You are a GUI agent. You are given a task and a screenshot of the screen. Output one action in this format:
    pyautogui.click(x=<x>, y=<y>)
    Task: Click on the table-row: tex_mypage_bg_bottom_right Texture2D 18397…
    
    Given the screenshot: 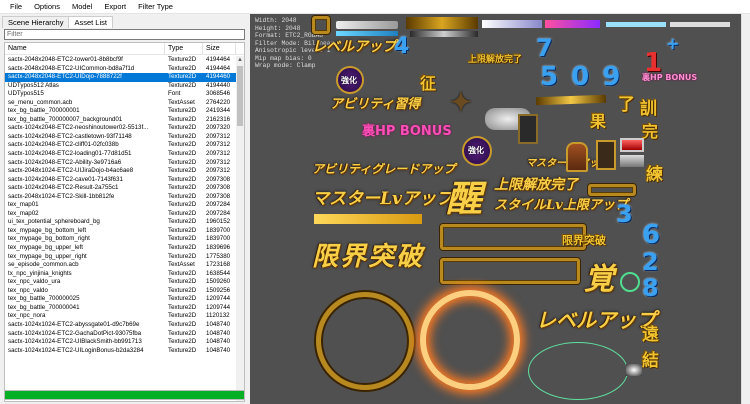 What is the action you would take?
    pyautogui.click(x=121, y=239)
    